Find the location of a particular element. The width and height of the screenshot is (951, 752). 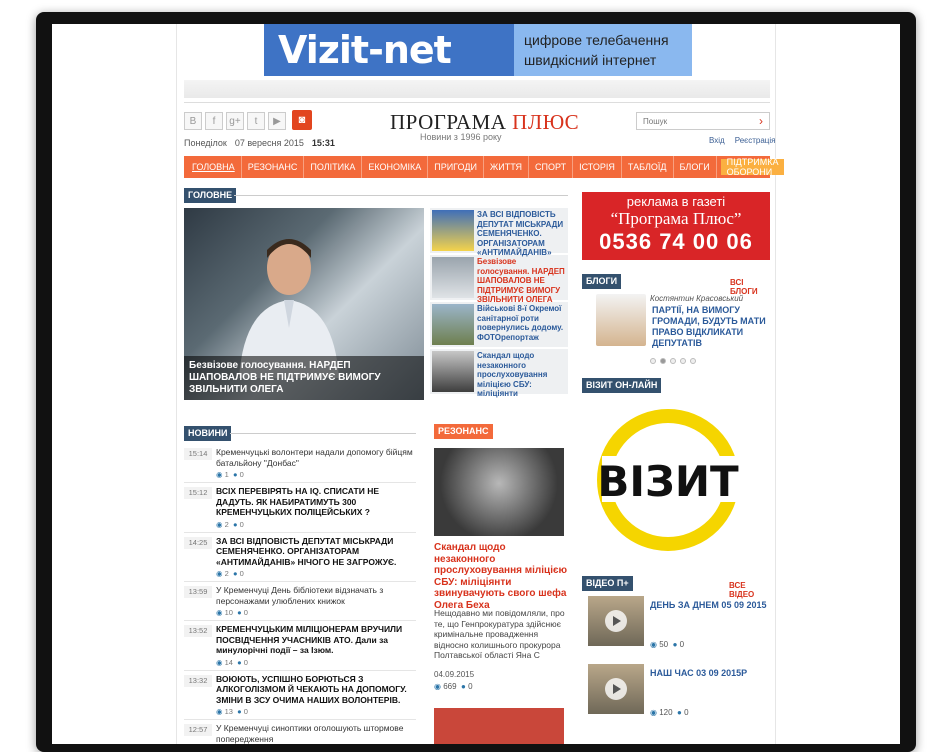

vizit-player: ВІЗИТ is located at coordinates (676, 480).